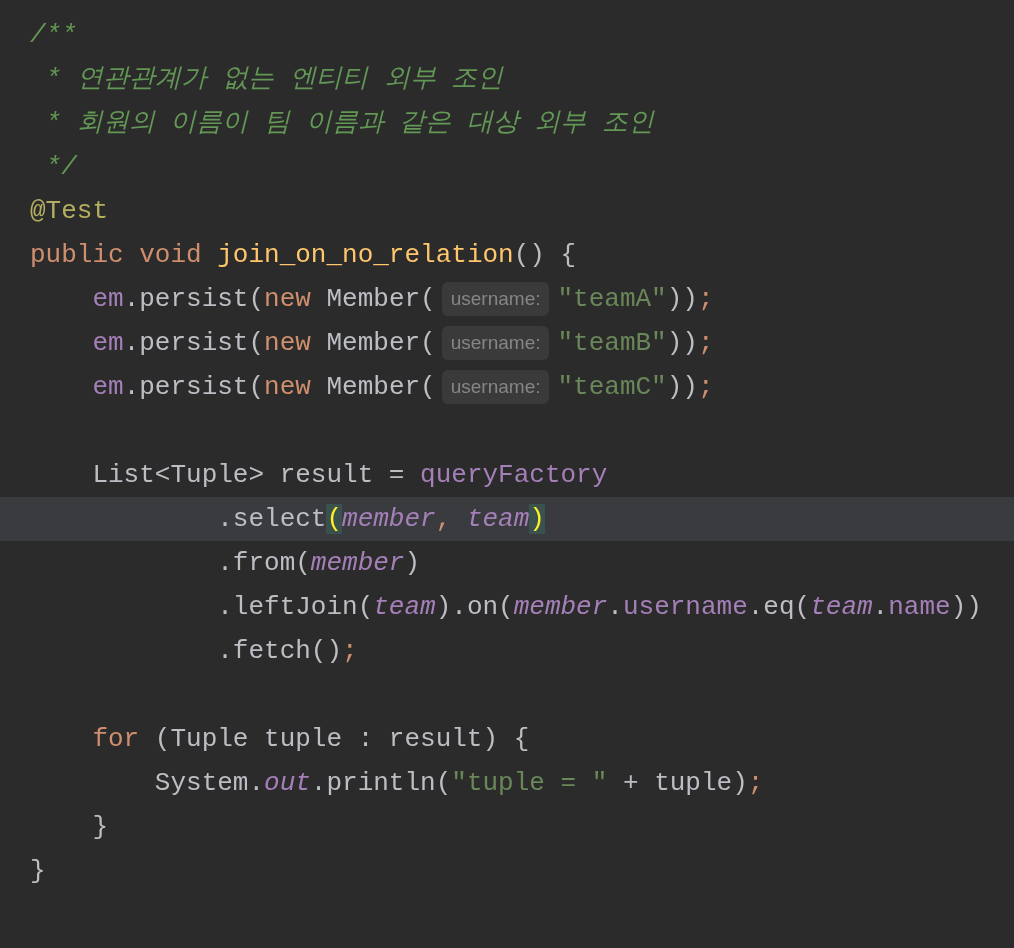 Image resolution: width=1014 pixels, height=948 pixels. I want to click on code-text: .fetch();, so click(287, 651).